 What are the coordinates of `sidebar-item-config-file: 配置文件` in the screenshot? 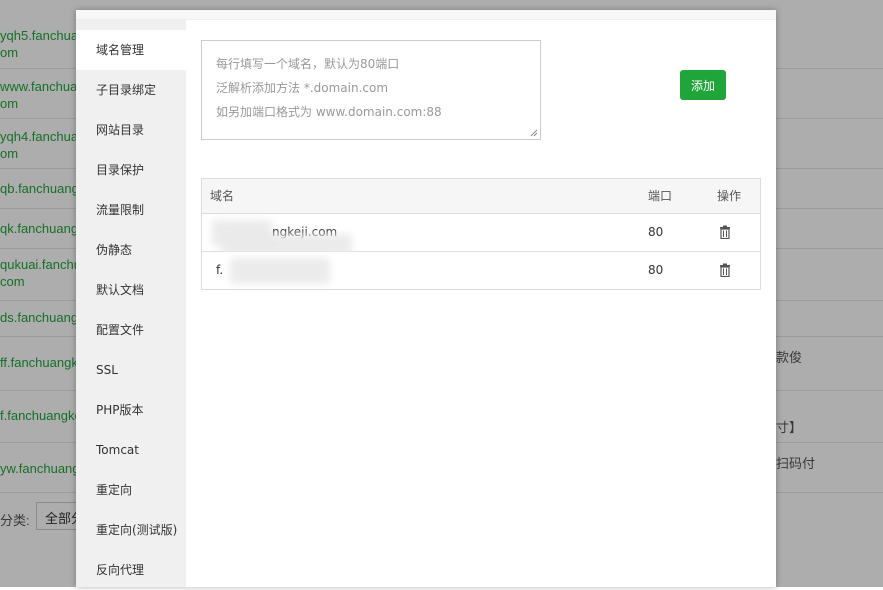 It's located at (131, 330).